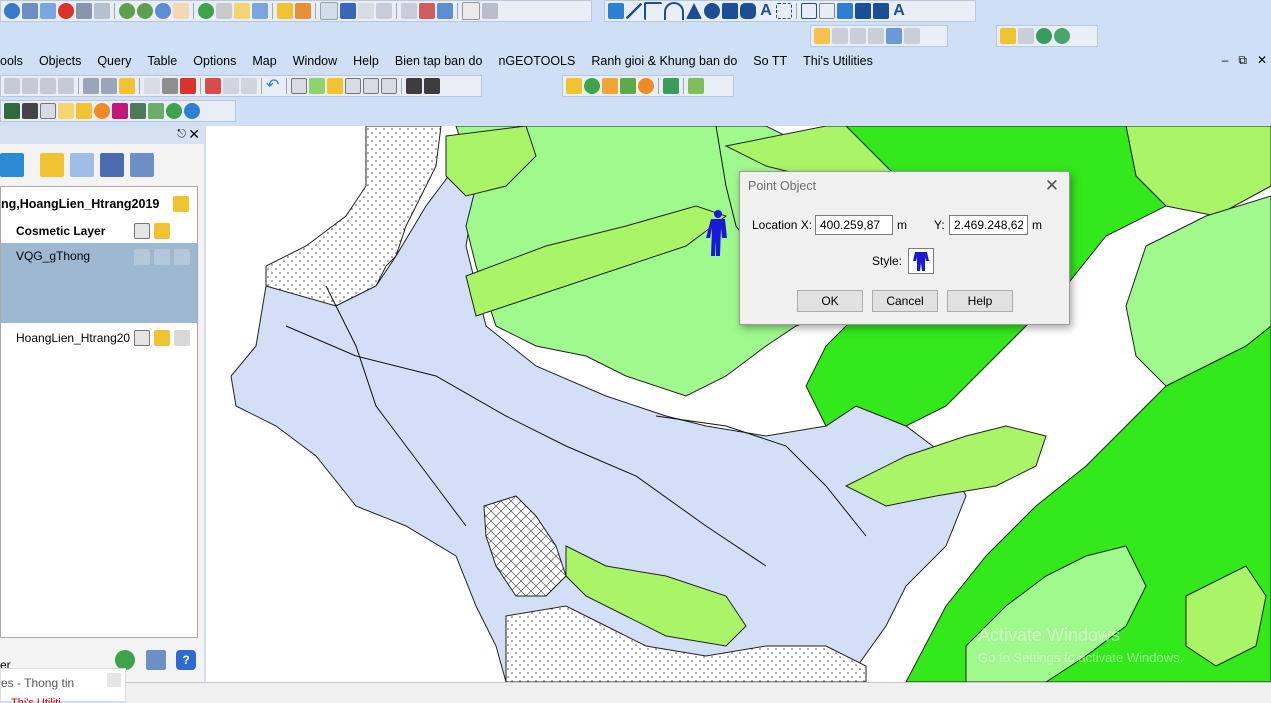 This screenshot has height=703, width=1271. I want to click on print-icon, so click(170, 86).